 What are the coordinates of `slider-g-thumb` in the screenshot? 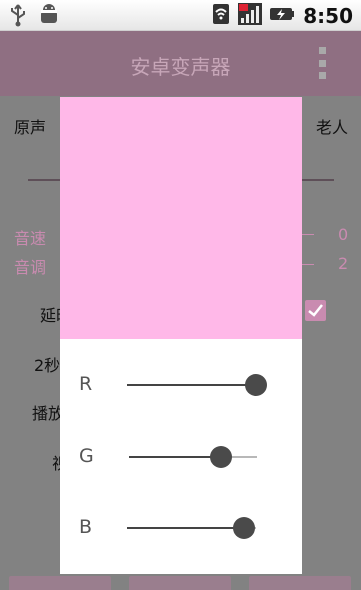 It's located at (221, 457).